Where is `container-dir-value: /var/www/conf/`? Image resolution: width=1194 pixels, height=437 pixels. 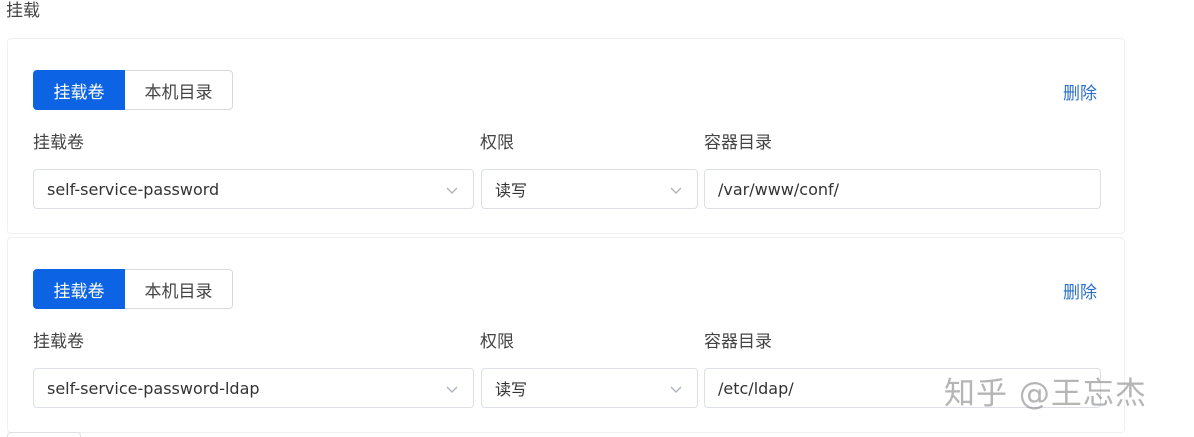 container-dir-value: /var/www/conf/ is located at coordinates (779, 189).